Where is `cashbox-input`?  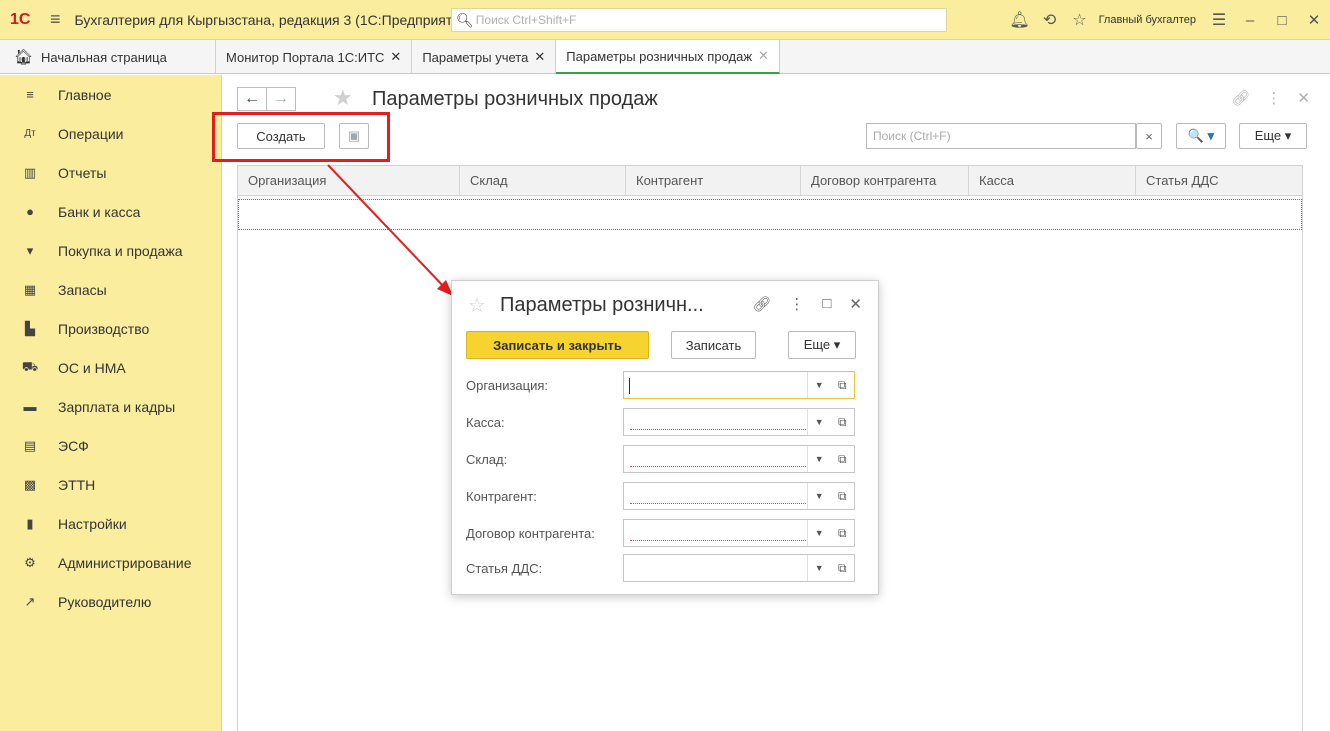
cashbox-input is located at coordinates (715, 422).